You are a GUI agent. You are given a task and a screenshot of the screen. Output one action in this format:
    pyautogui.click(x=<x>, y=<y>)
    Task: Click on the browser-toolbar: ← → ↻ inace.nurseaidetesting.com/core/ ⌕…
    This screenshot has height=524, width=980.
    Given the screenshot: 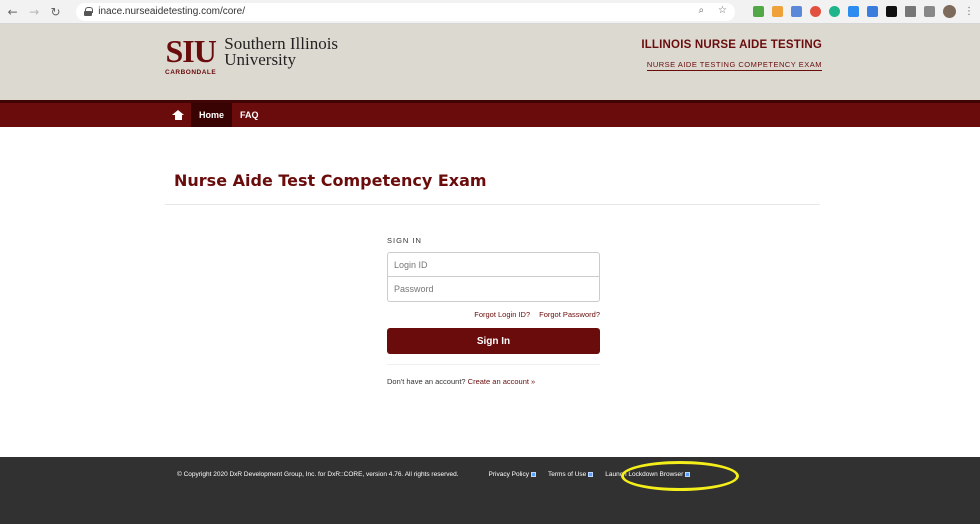 What is the action you would take?
    pyautogui.click(x=490, y=12)
    